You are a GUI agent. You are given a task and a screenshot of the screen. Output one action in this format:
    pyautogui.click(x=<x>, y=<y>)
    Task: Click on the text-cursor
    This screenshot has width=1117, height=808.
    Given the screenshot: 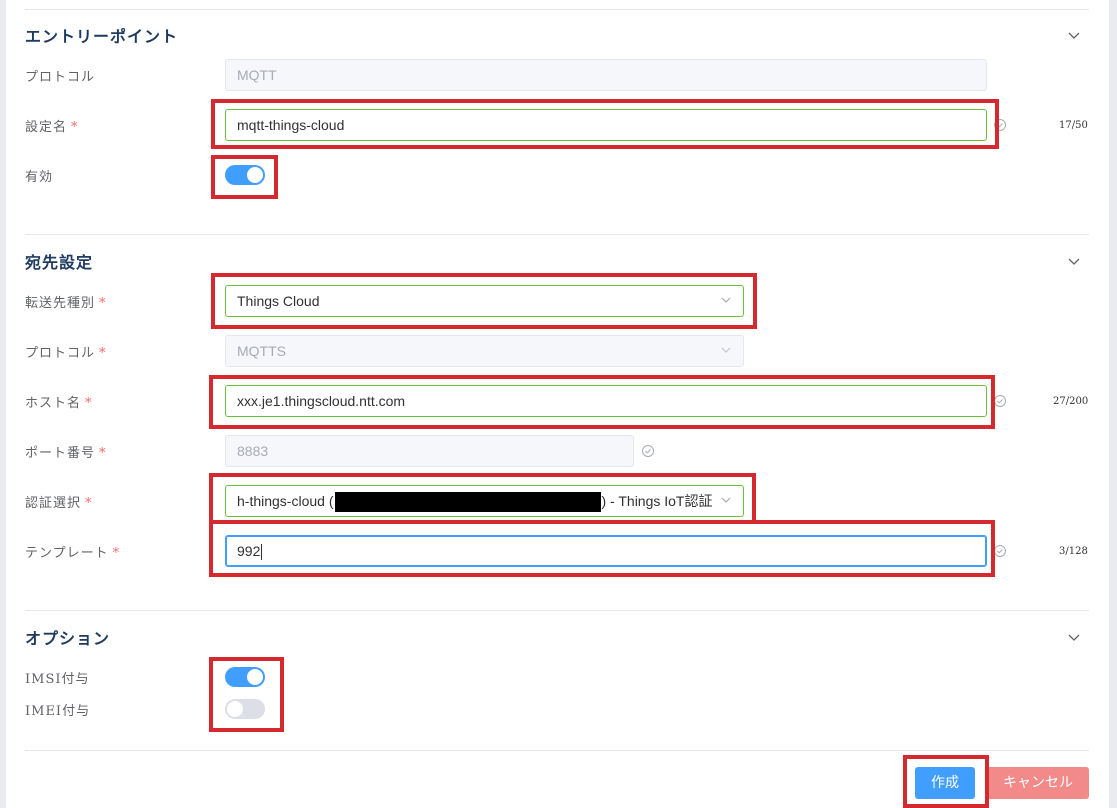 What is the action you would take?
    pyautogui.click(x=262, y=552)
    